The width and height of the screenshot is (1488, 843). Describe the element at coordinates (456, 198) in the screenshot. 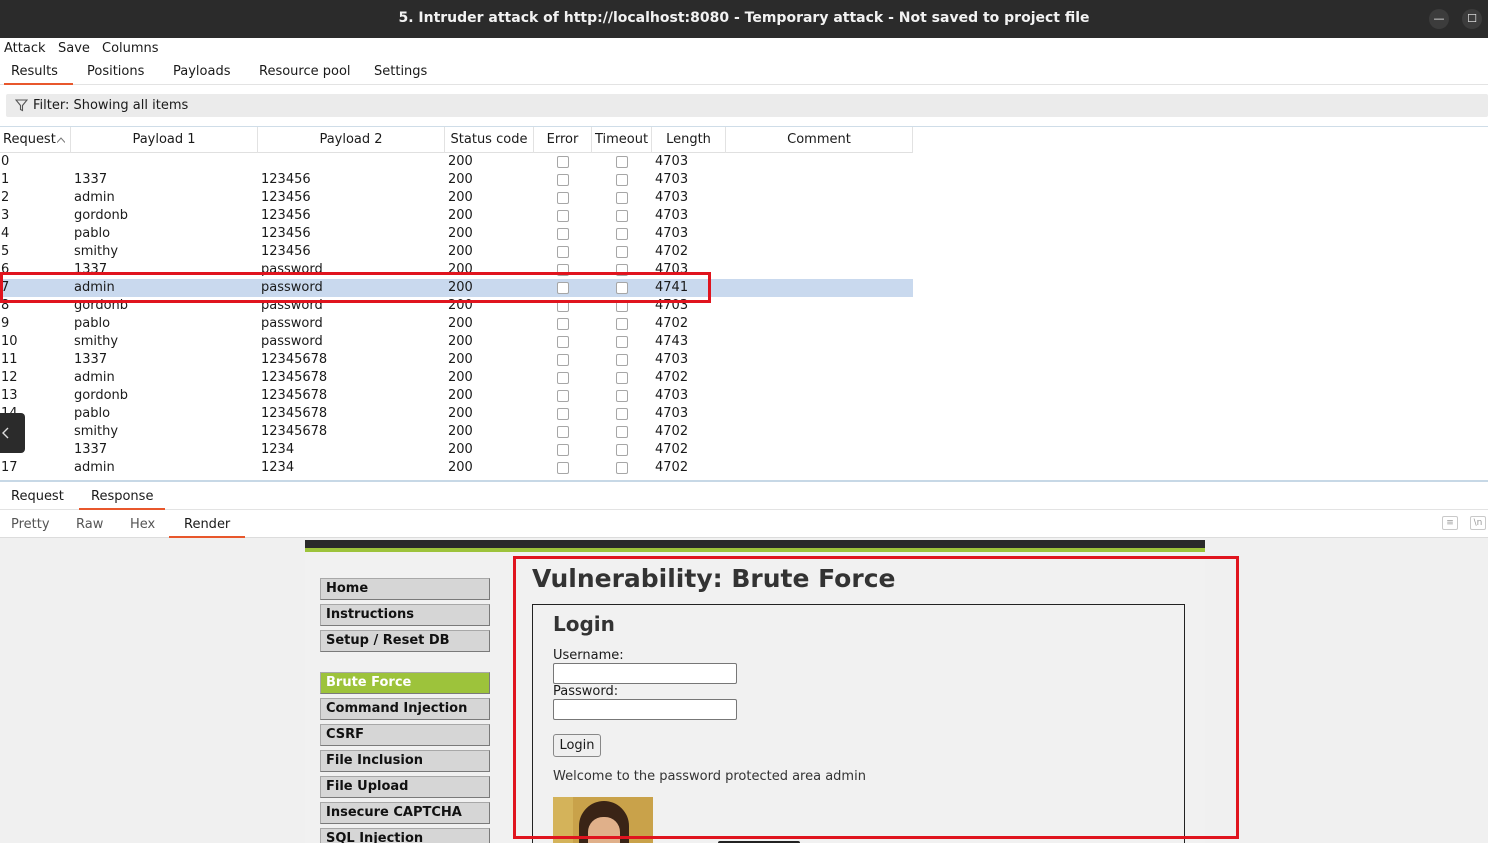

I see `table-row: 2 admin 123456 200 4703` at that location.